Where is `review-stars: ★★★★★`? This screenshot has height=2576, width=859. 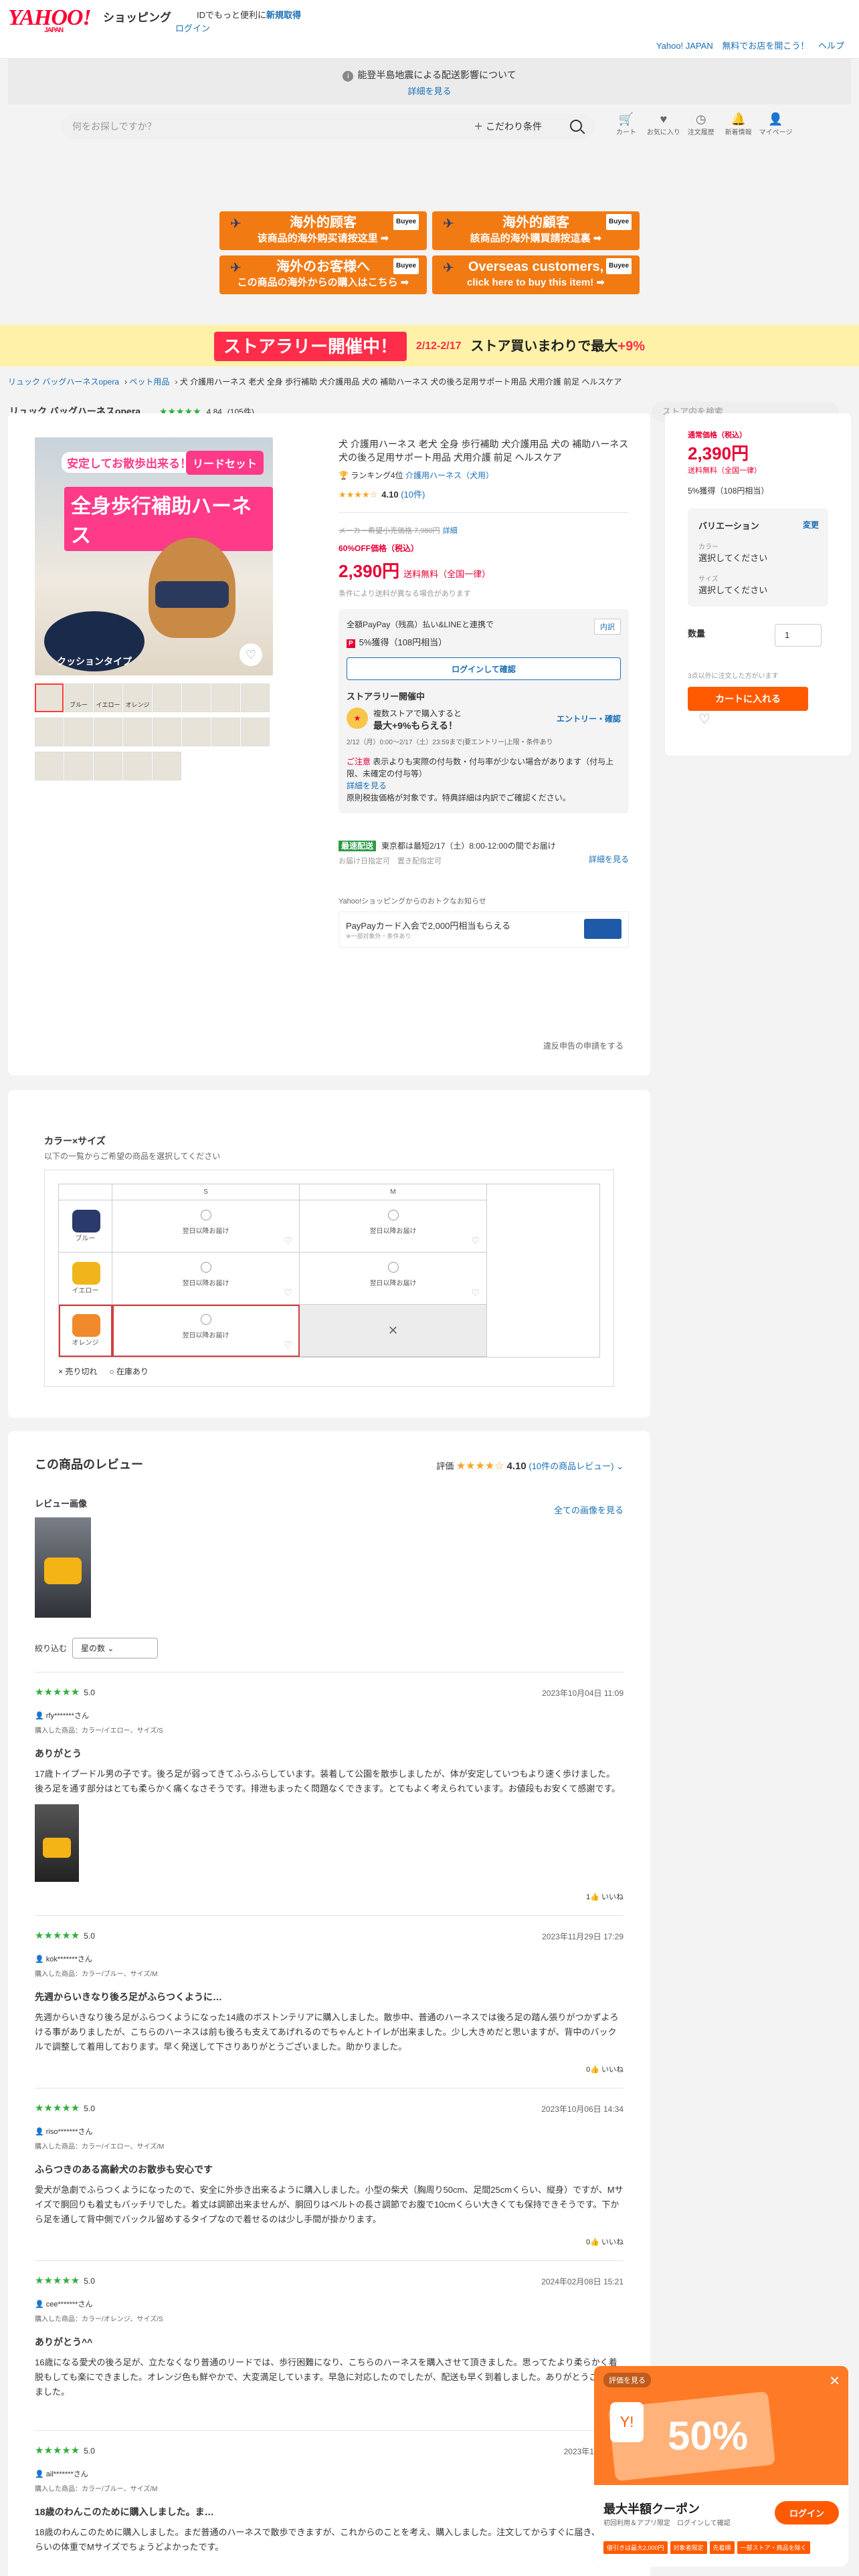
review-stars: ★★★★★ is located at coordinates (57, 2280).